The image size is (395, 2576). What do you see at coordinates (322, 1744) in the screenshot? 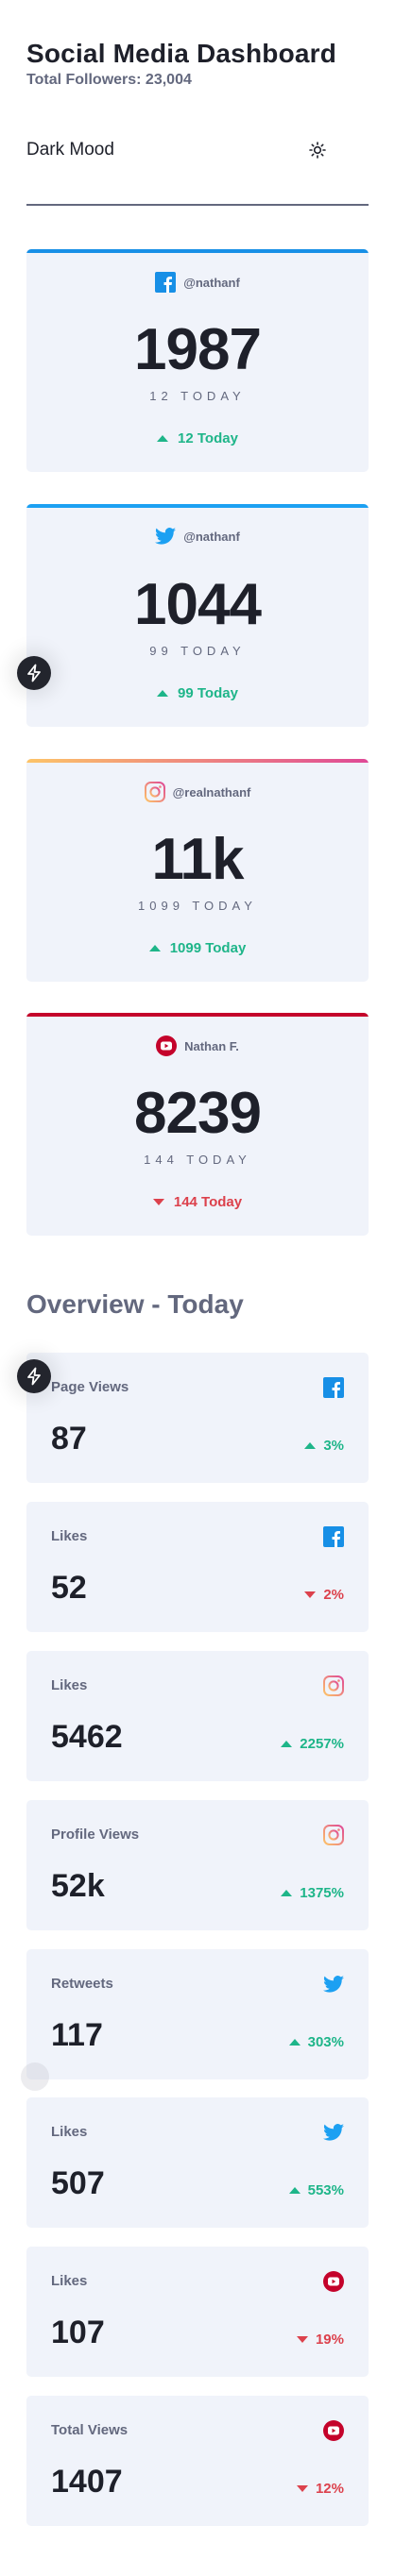
I see `overview-change-text: 2257%` at bounding box center [322, 1744].